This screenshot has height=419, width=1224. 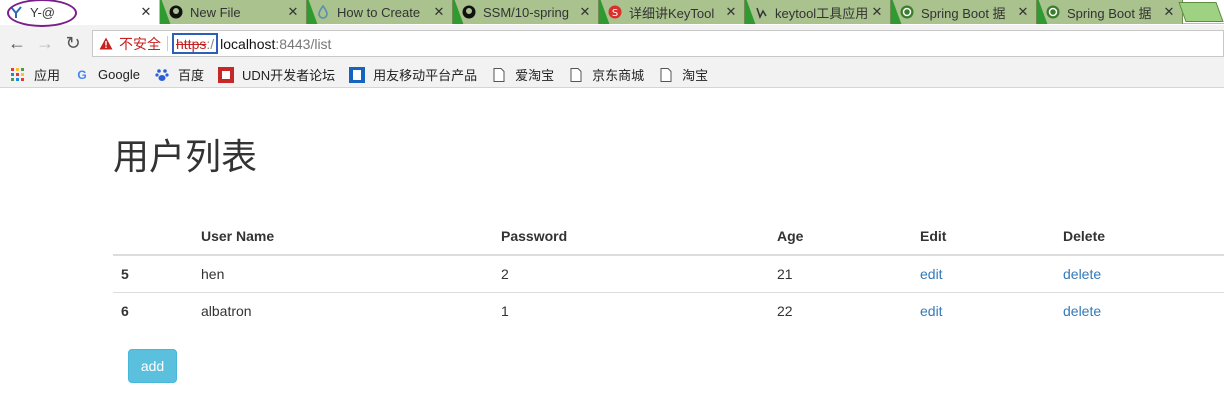 I want to click on cell-username: albatron, so click(x=343, y=310).